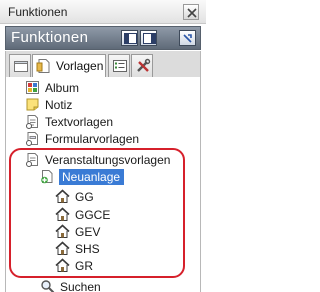 This screenshot has height=292, width=320. I want to click on search-icon, so click(48, 285).